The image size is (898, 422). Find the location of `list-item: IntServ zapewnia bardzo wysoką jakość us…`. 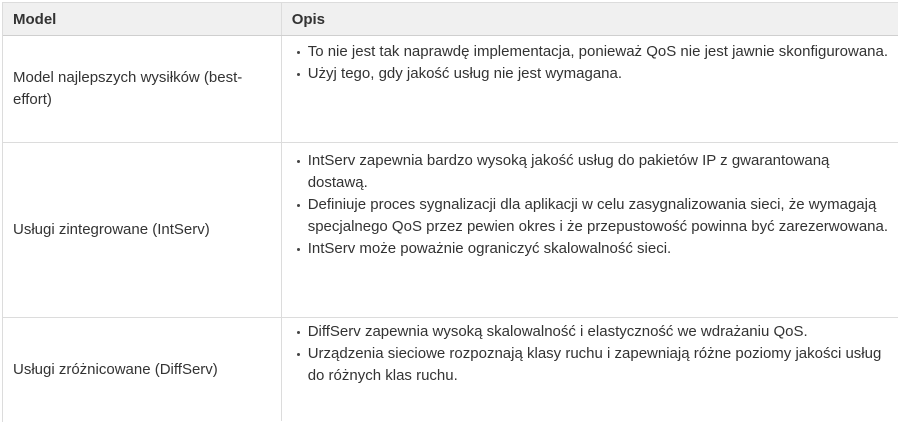

list-item: IntServ zapewnia bardzo wysoką jakość us… is located at coordinates (594, 172).